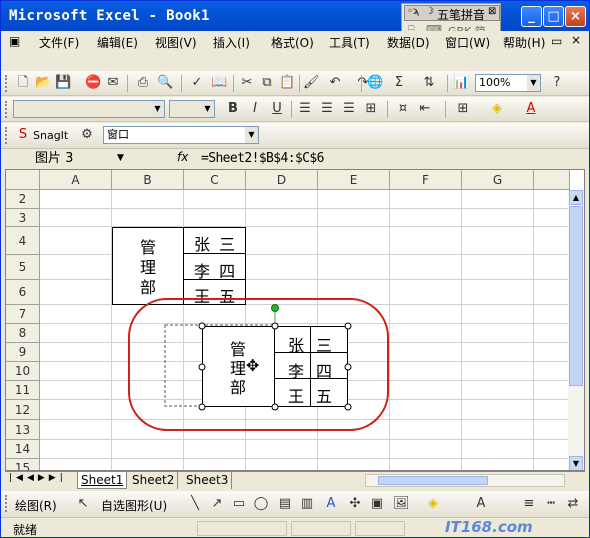 This screenshot has width=590, height=538. Describe the element at coordinates (524, 42) in the screenshot. I see `menu-help: 帮助(H)` at that location.